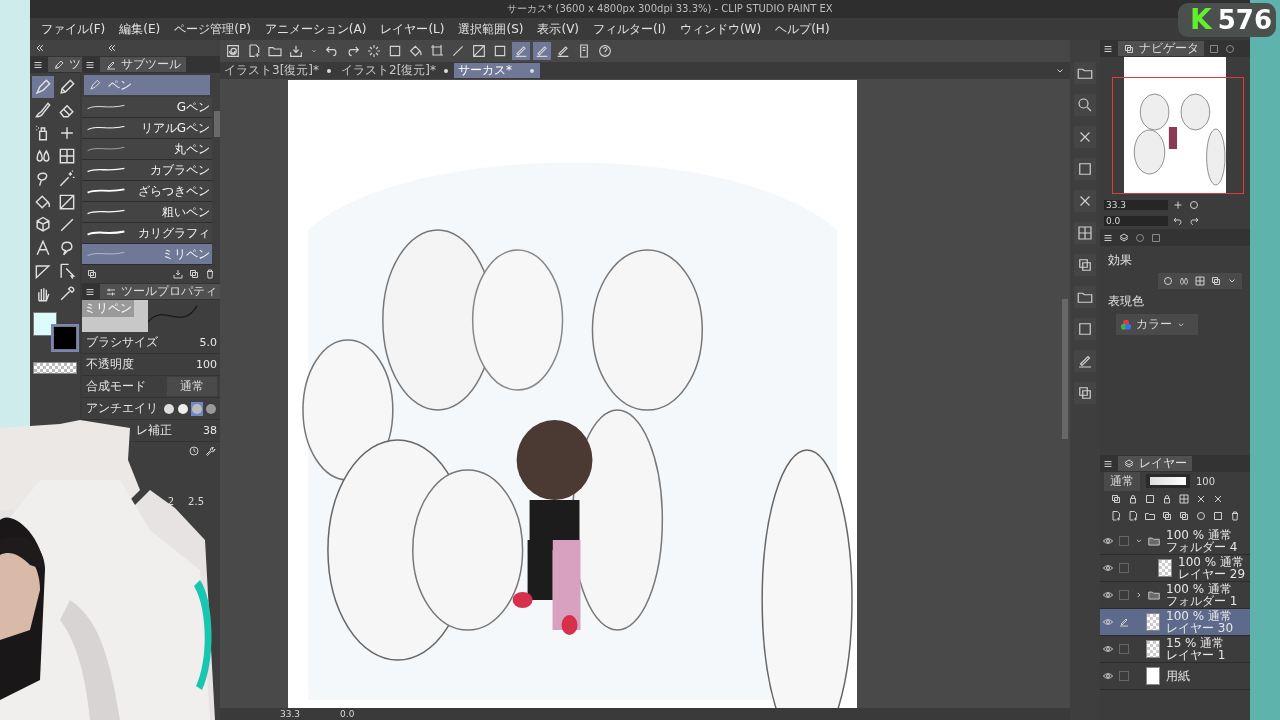 This screenshot has width=1280, height=720. What do you see at coordinates (629, 29) in the screenshot?
I see `menu-item: フィルター(I)` at bounding box center [629, 29].